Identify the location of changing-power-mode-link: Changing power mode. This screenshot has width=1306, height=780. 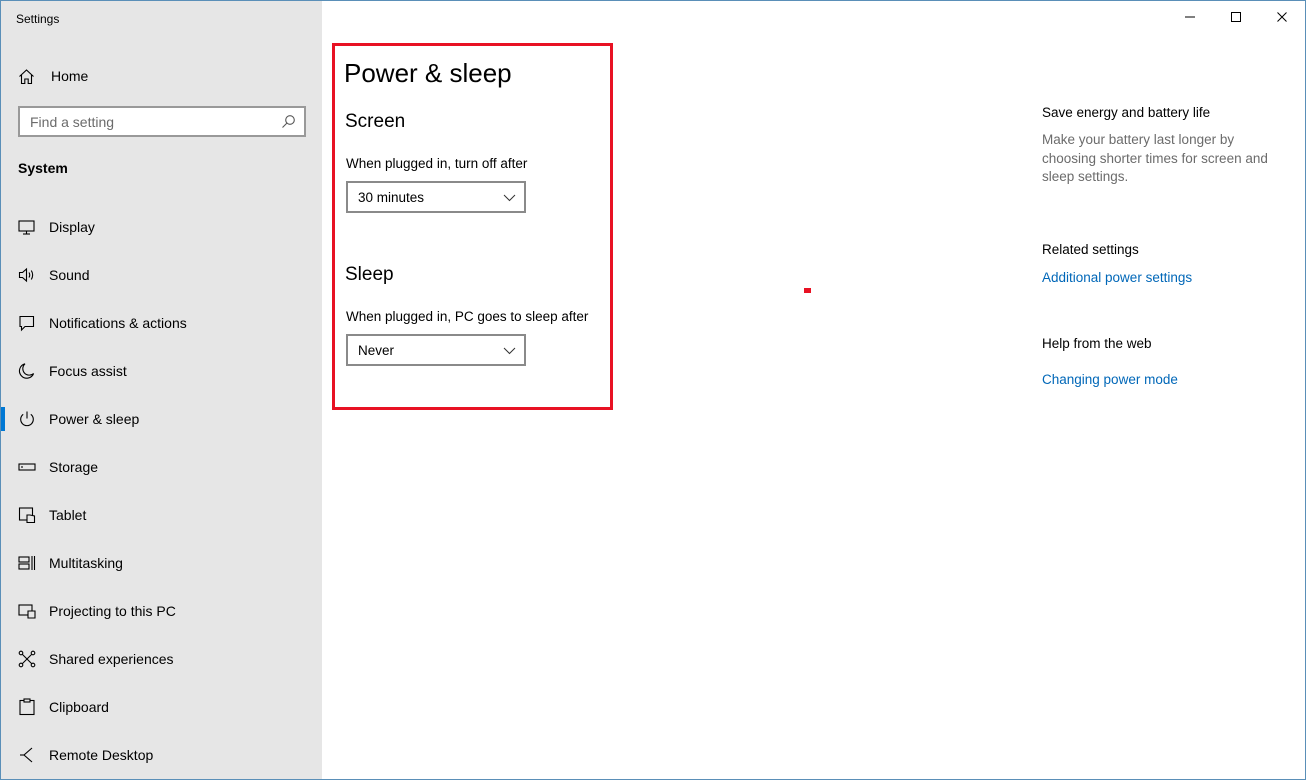
(1110, 379).